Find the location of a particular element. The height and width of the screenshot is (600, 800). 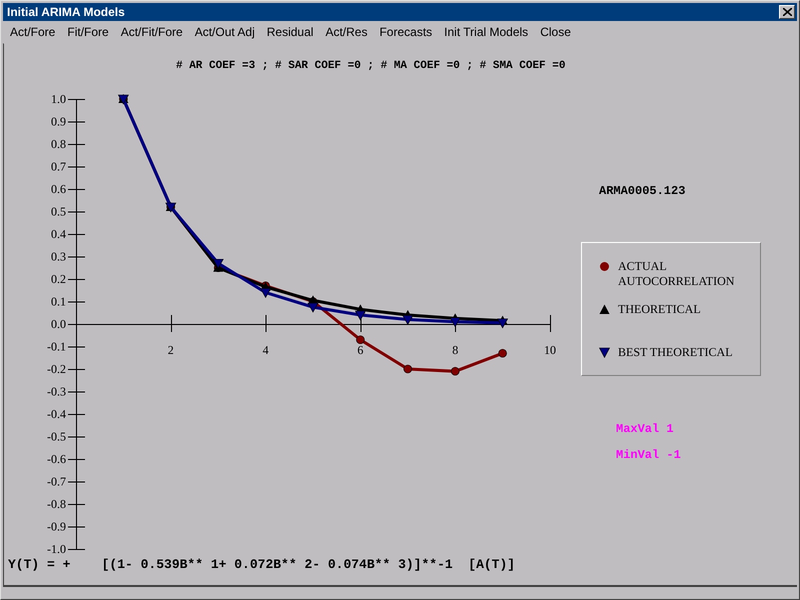

min-value: MinVal -1 is located at coordinates (649, 455).